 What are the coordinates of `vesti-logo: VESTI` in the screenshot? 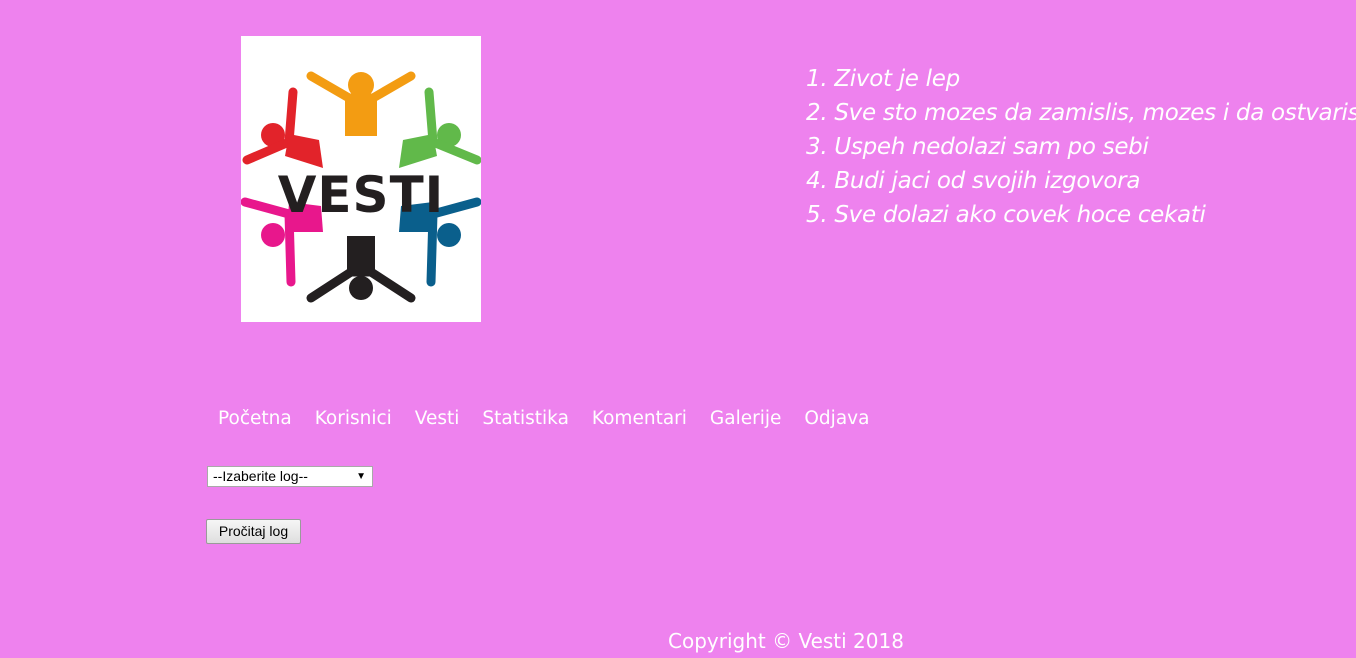 It's located at (361, 179).